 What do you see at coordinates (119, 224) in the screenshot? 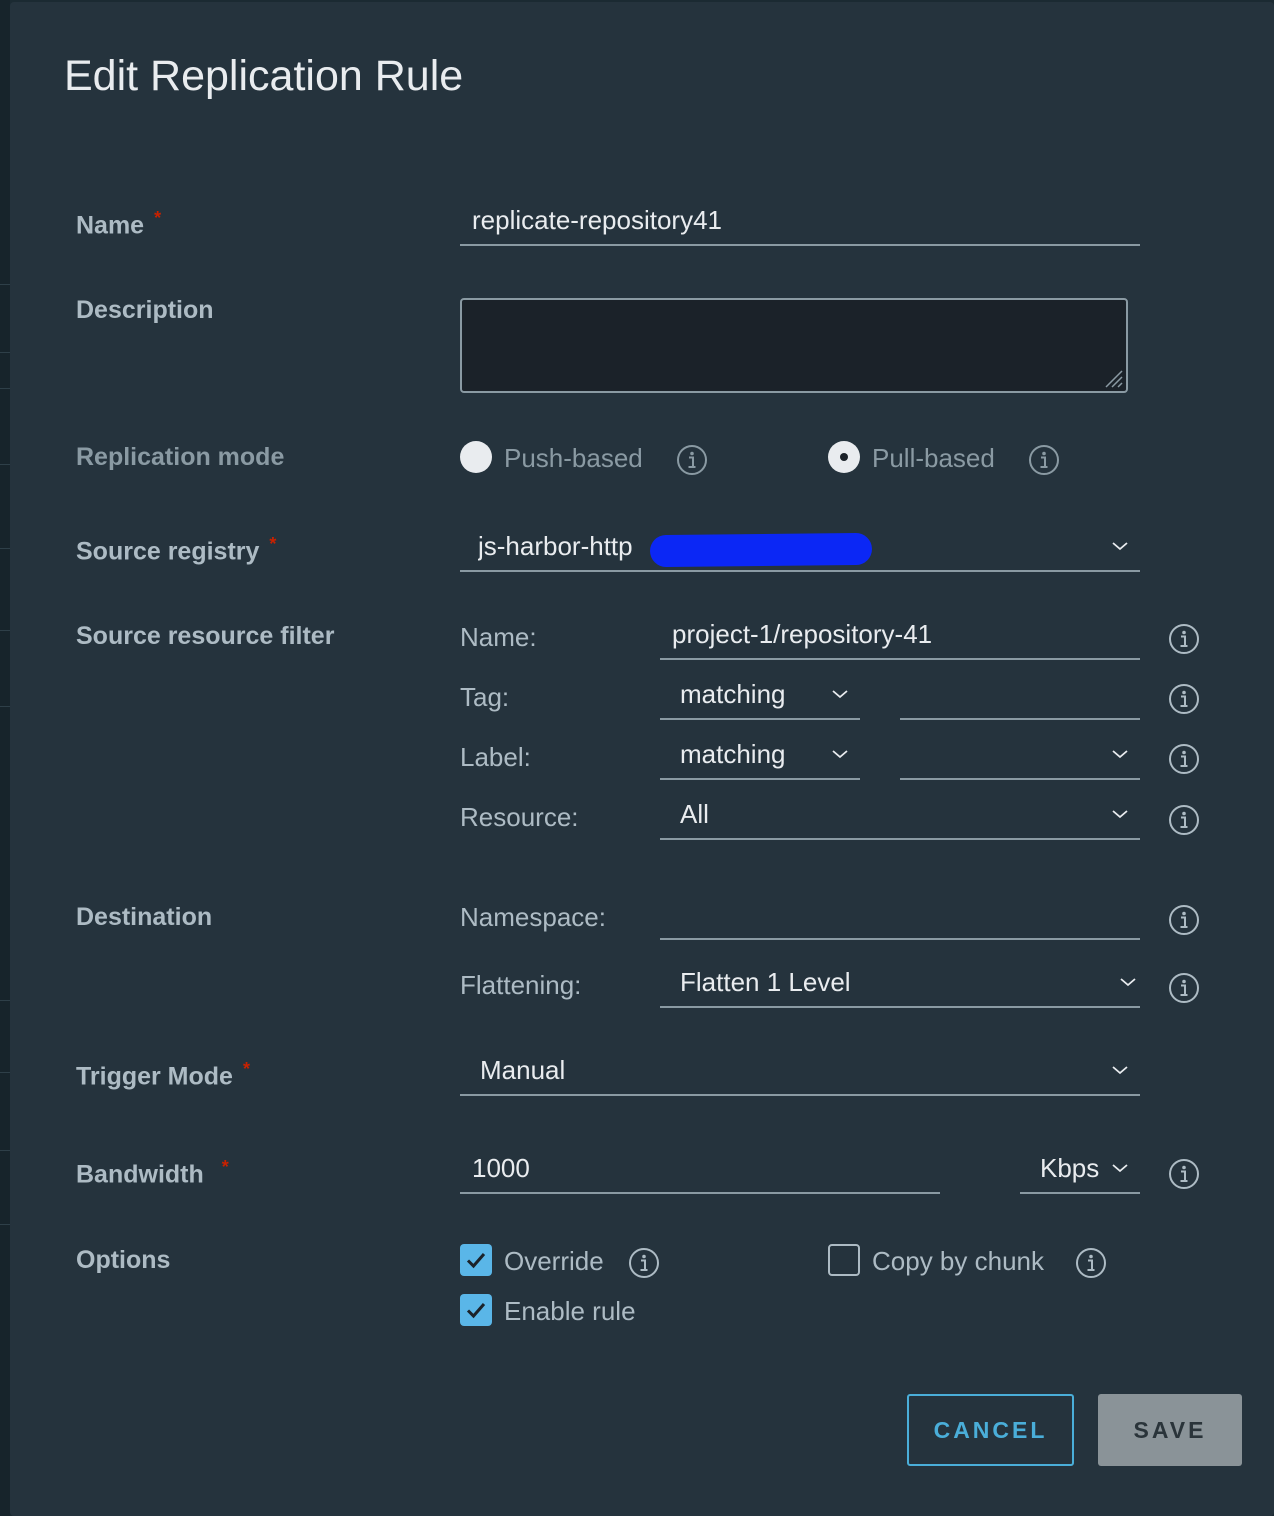
I see `name-label: Name *` at bounding box center [119, 224].